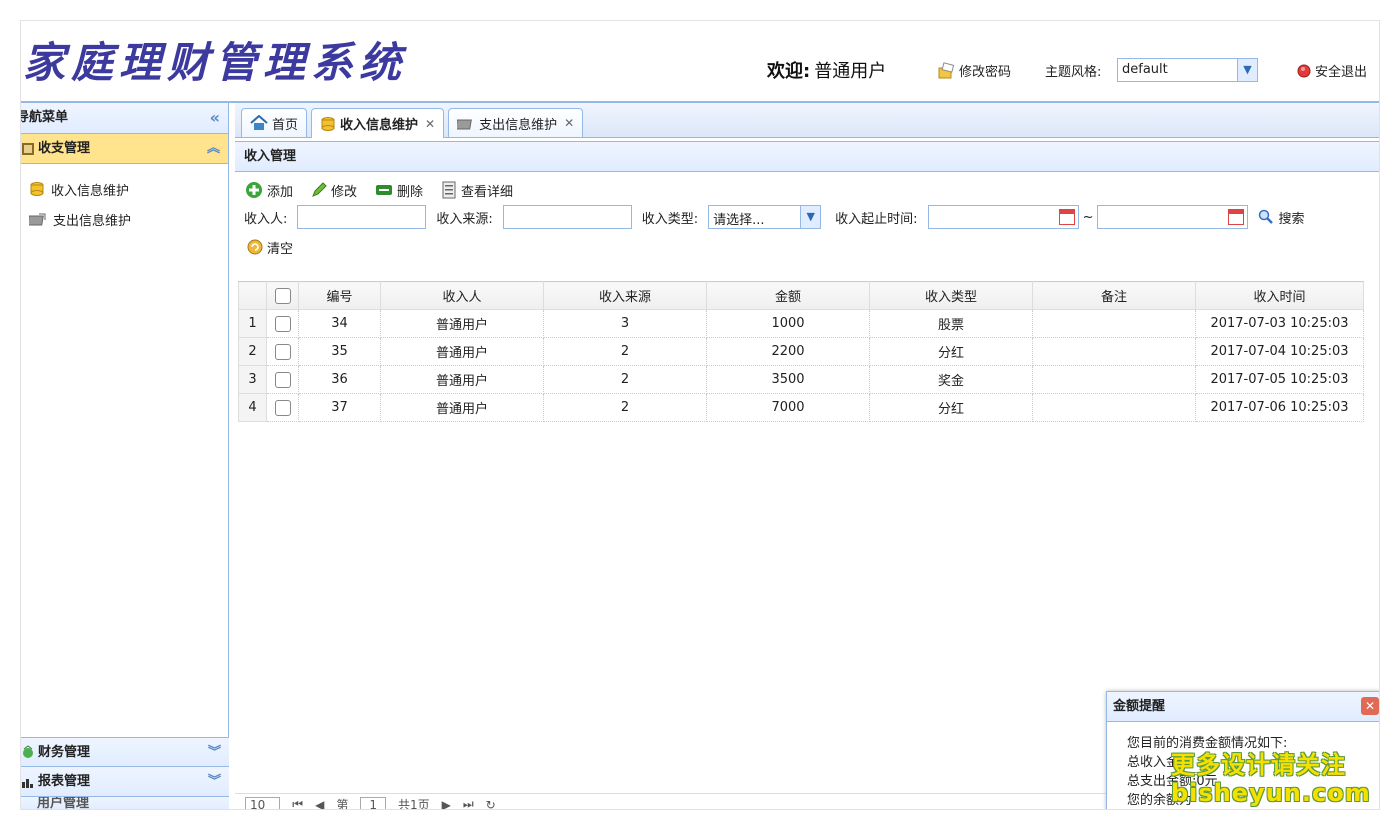  What do you see at coordinates (477, 190) in the screenshot?
I see `detail-button: 查看详细` at bounding box center [477, 190].